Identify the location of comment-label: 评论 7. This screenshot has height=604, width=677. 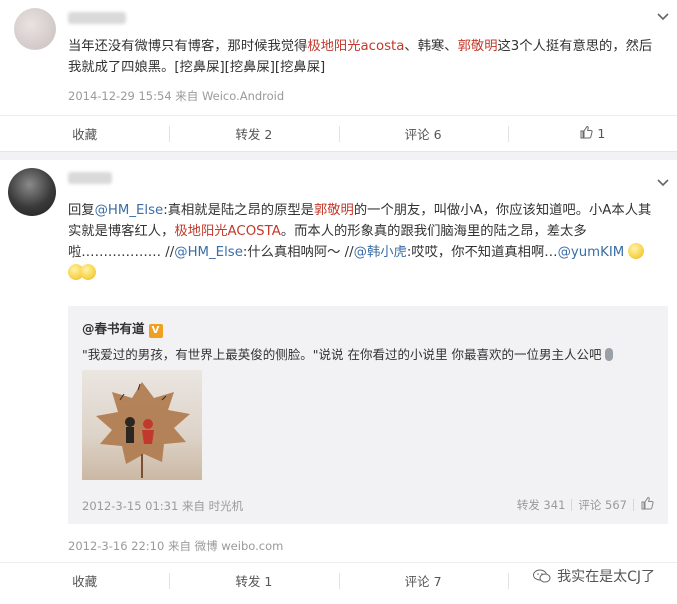
(423, 581).